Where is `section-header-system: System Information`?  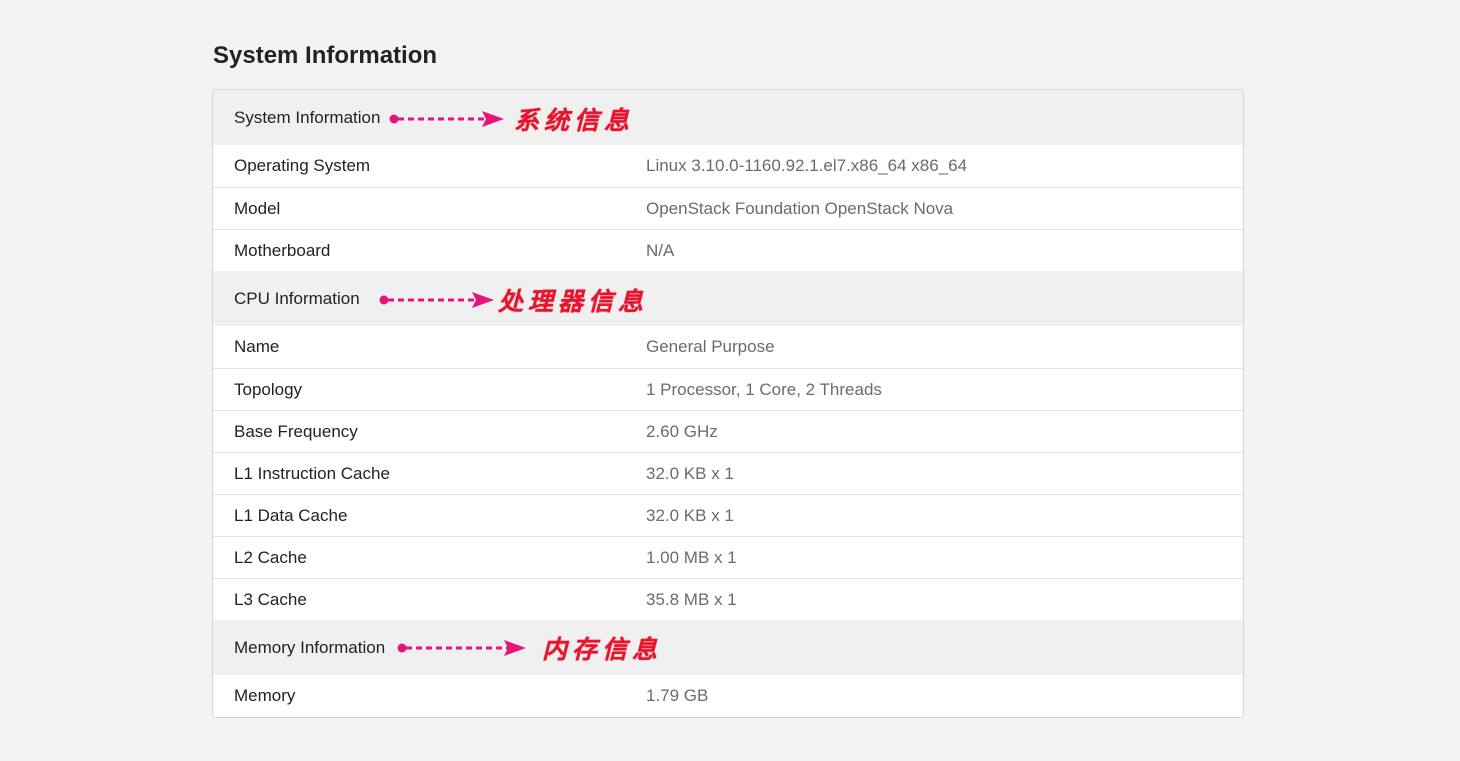 section-header-system: System Information is located at coordinates (728, 117).